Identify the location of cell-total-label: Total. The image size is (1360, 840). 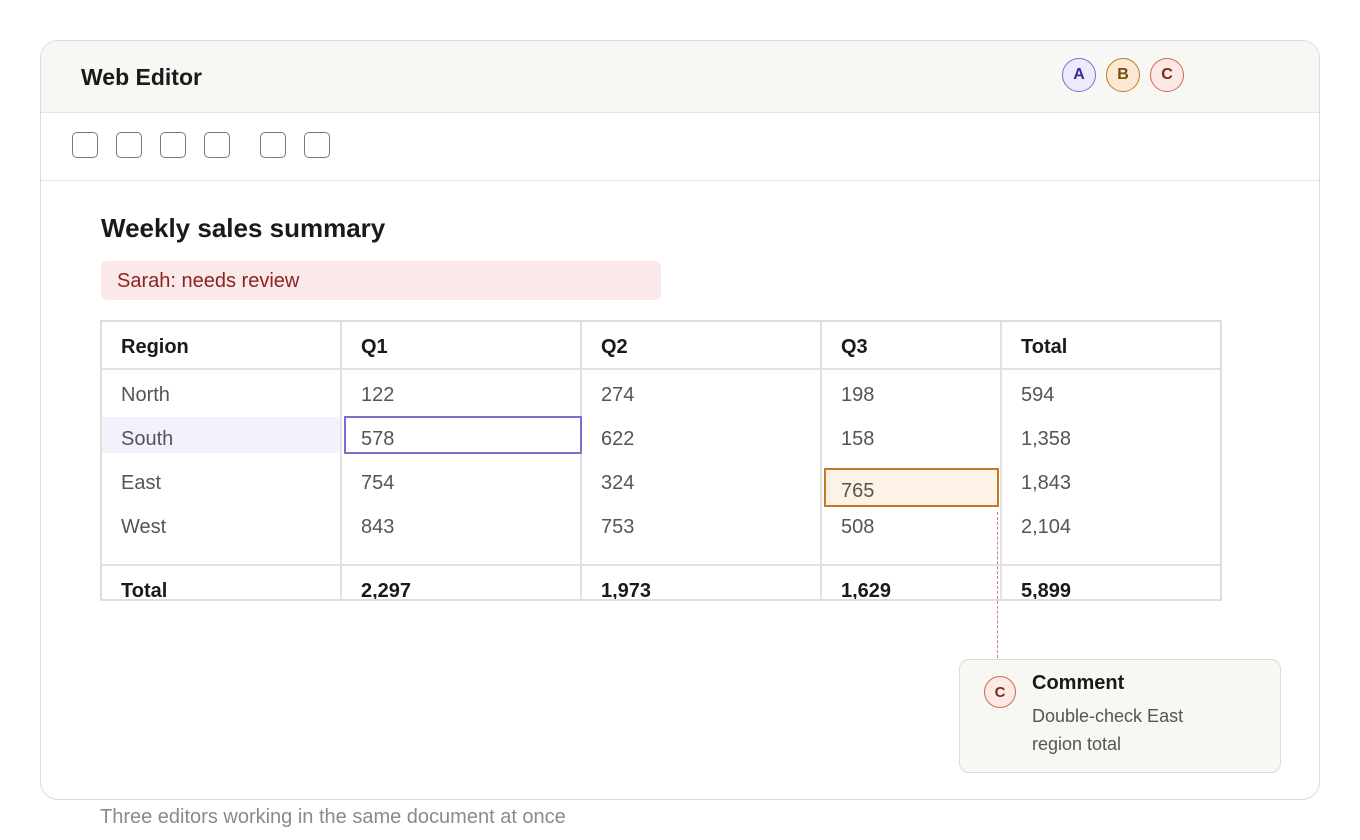
(144, 589).